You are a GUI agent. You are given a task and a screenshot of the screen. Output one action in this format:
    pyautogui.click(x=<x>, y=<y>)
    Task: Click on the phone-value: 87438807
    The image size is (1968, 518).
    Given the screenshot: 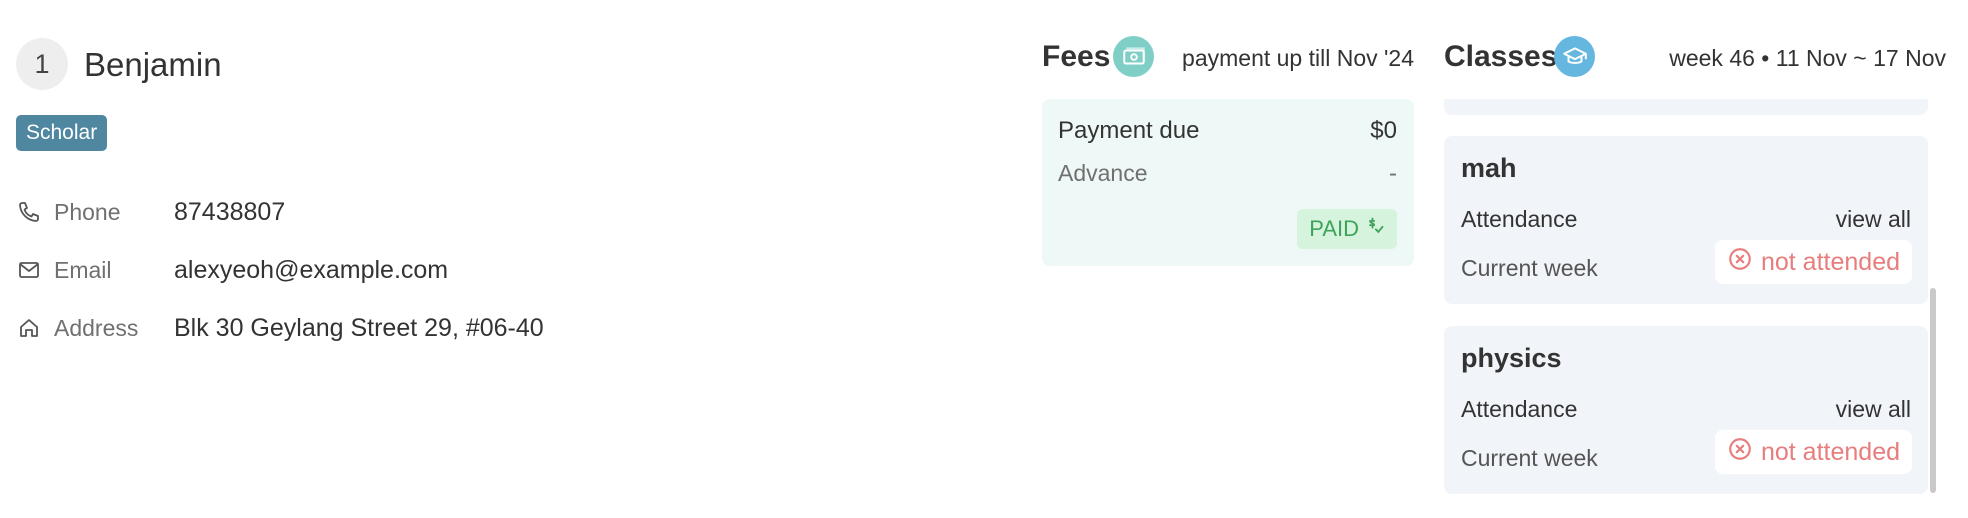 What is the action you would take?
    pyautogui.click(x=230, y=211)
    